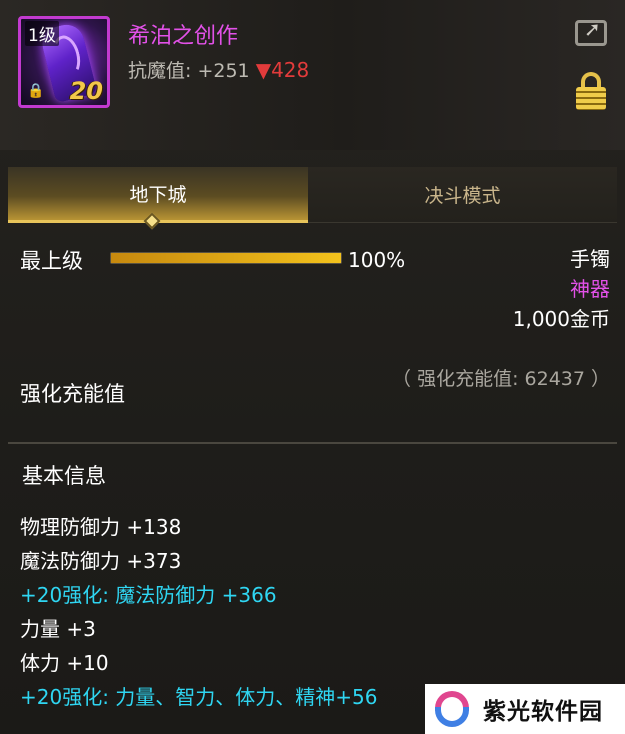 The width and height of the screenshot is (625, 734). I want to click on stat-decrease: ▼428, so click(282, 70).